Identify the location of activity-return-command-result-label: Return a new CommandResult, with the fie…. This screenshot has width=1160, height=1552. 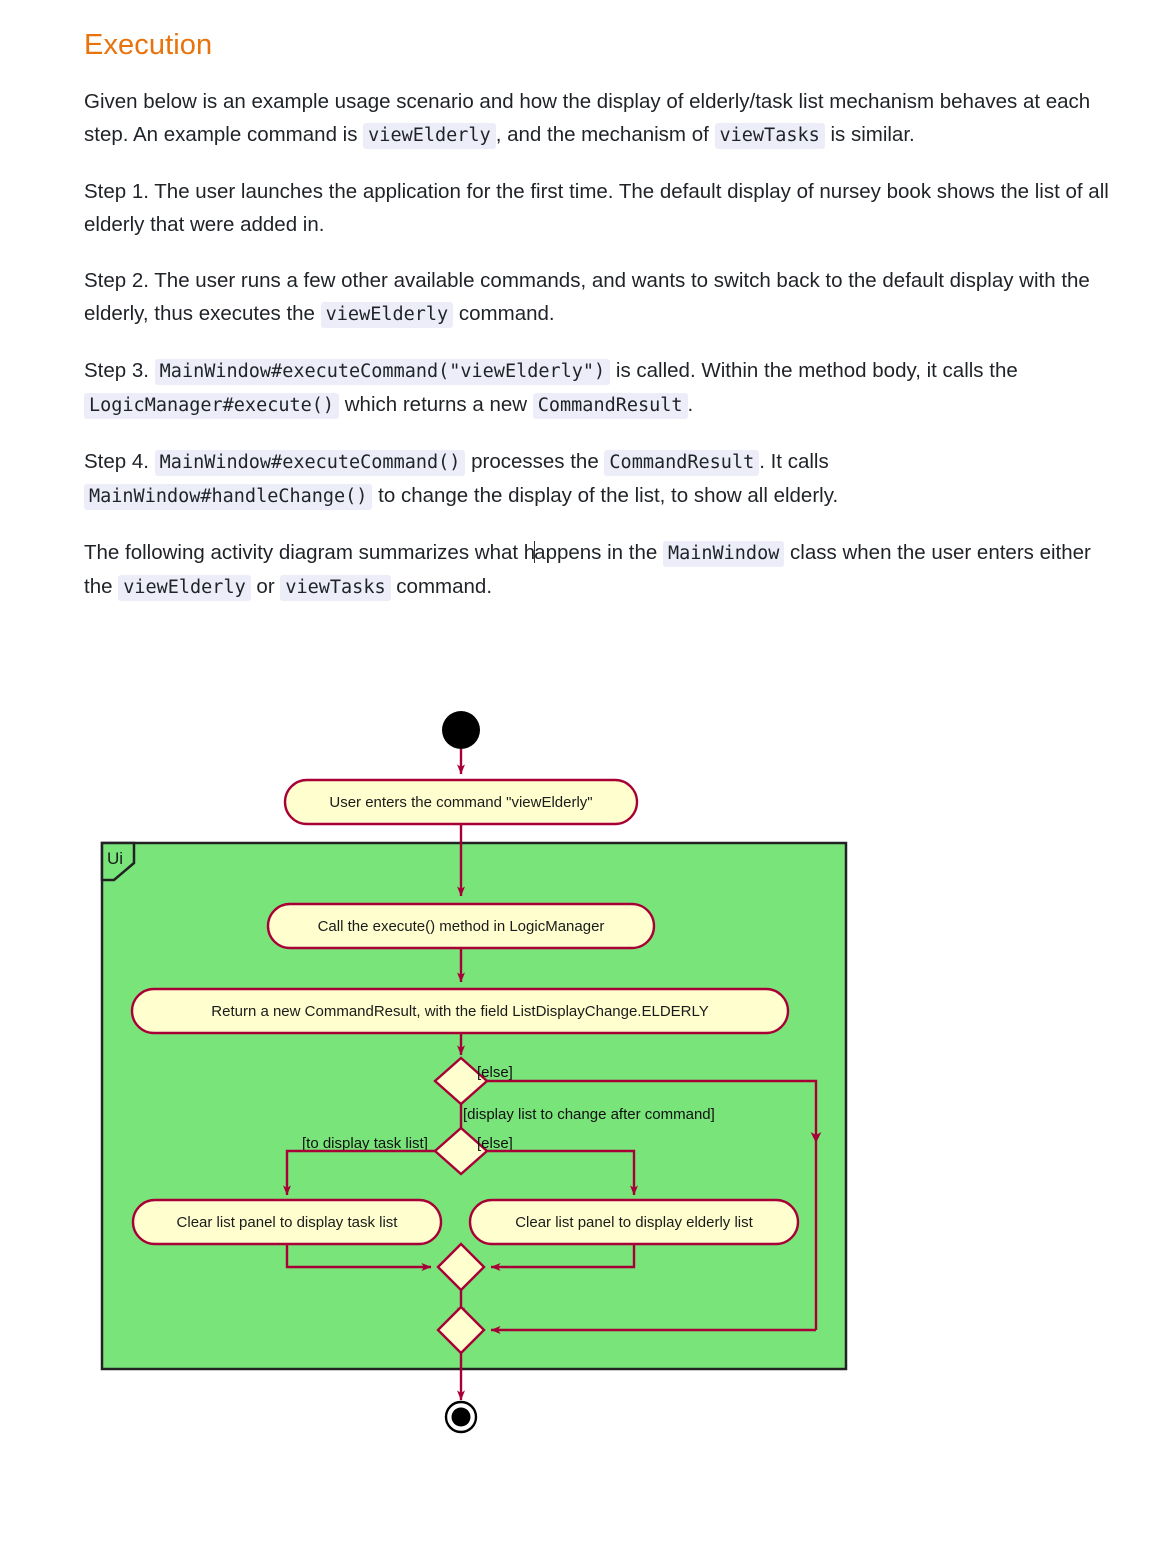
(459, 1011).